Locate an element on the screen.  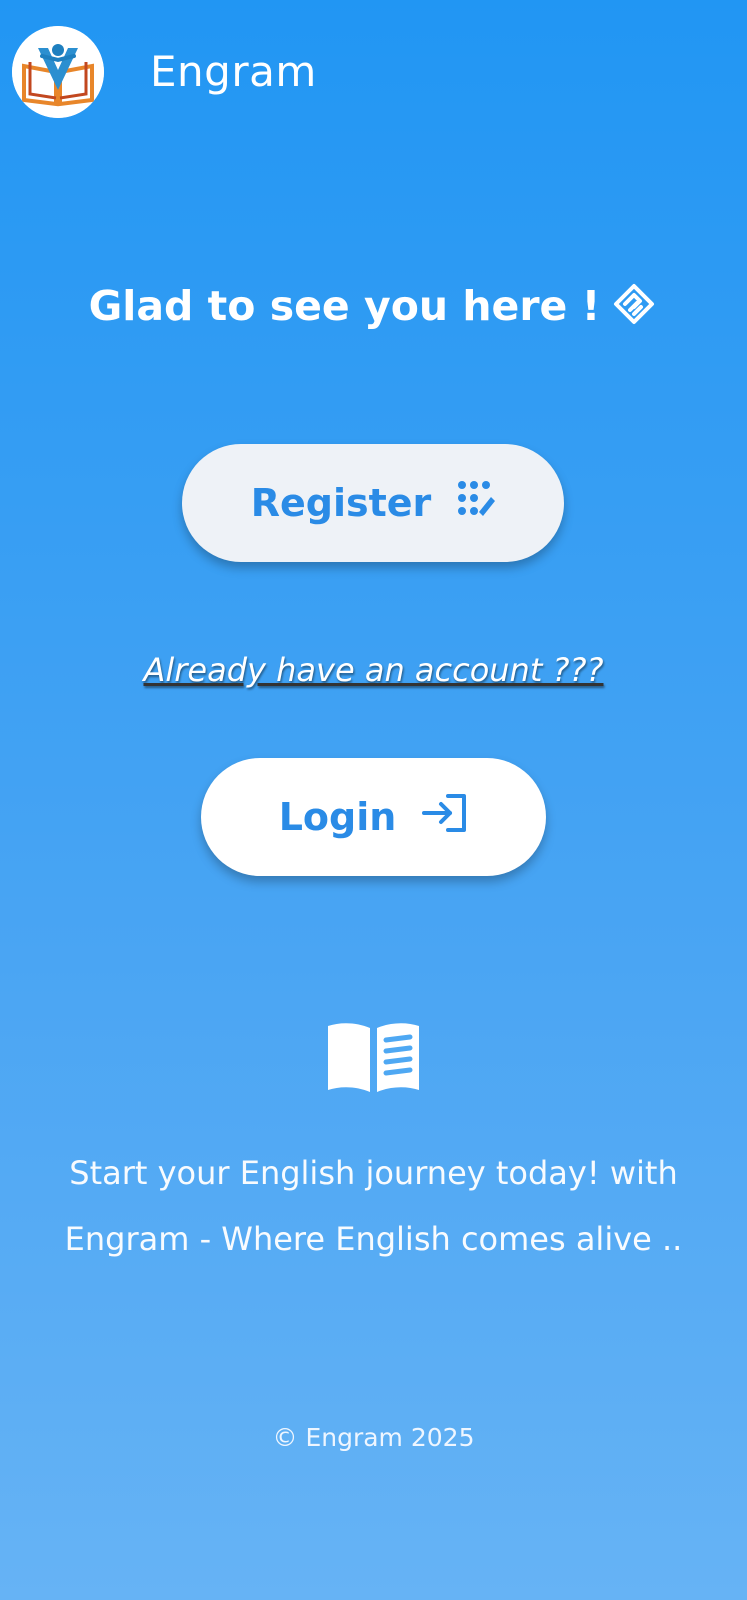
app-logo-icon is located at coordinates (58, 72).